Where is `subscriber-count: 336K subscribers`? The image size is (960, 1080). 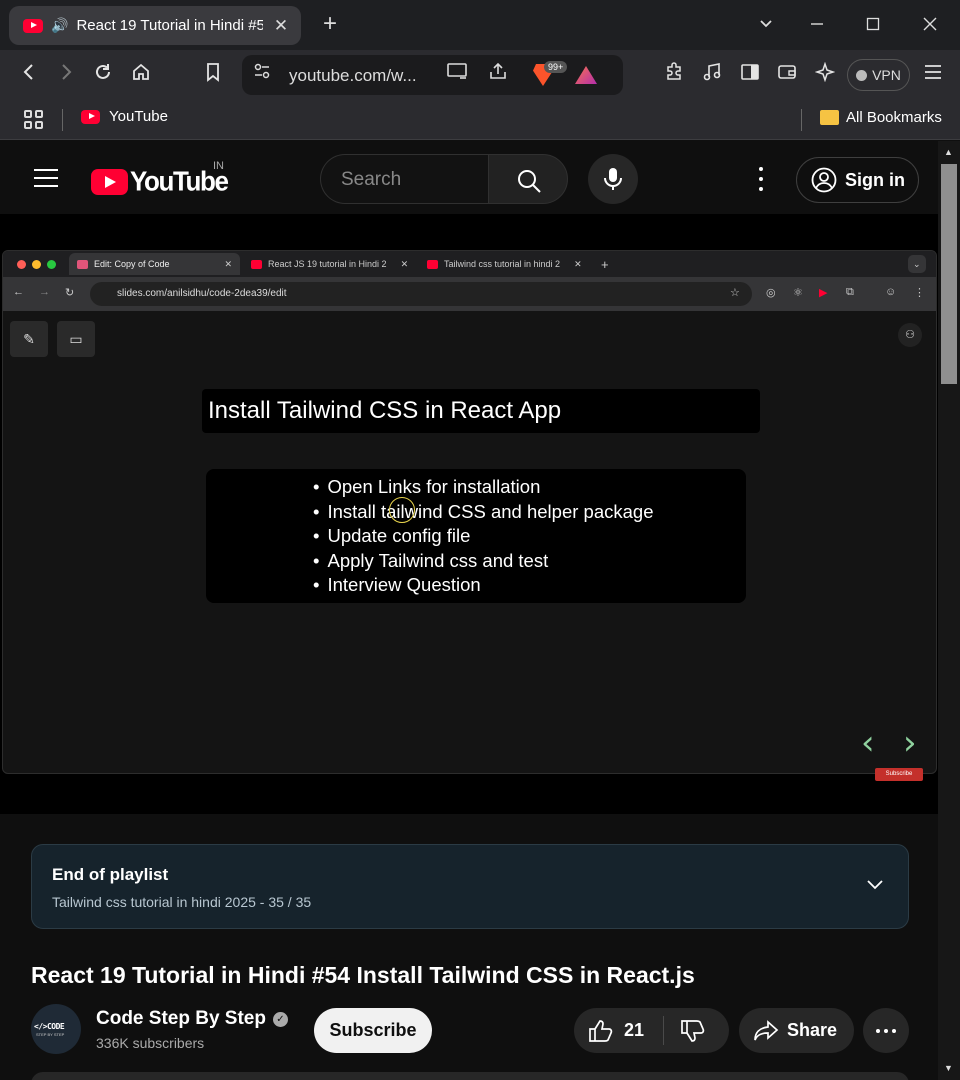
subscriber-count: 336K subscribers is located at coordinates (150, 1043).